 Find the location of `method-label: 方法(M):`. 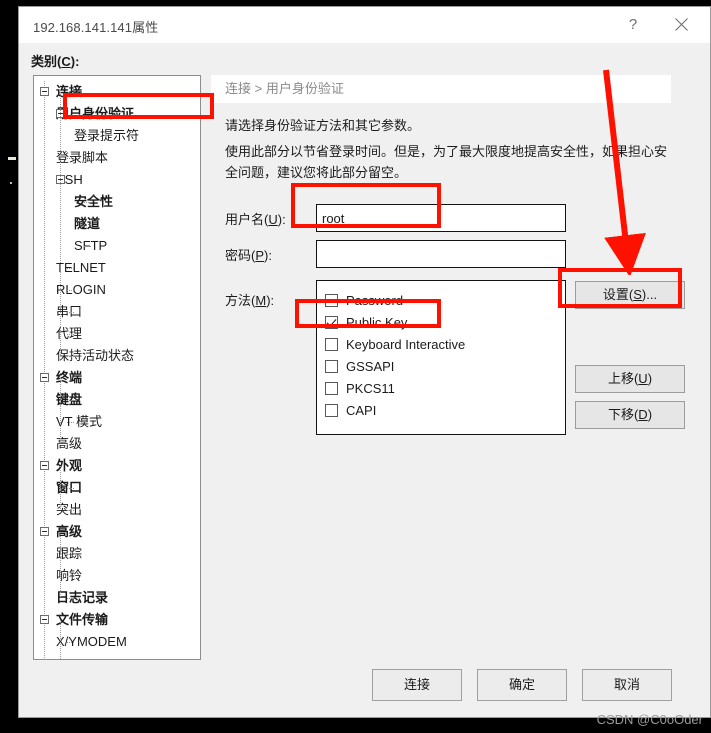

method-label: 方法(M): is located at coordinates (249, 299).